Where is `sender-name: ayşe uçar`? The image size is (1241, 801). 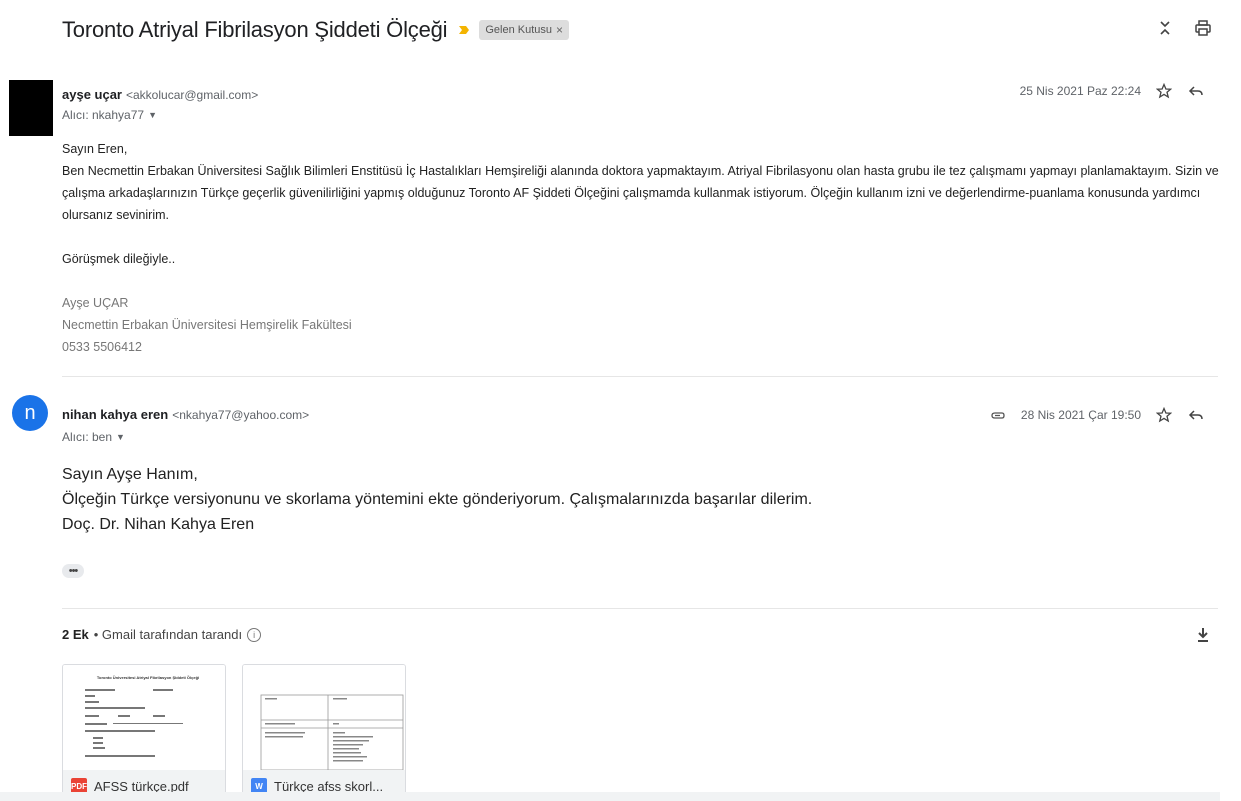
sender-name: ayşe uçar is located at coordinates (92, 94).